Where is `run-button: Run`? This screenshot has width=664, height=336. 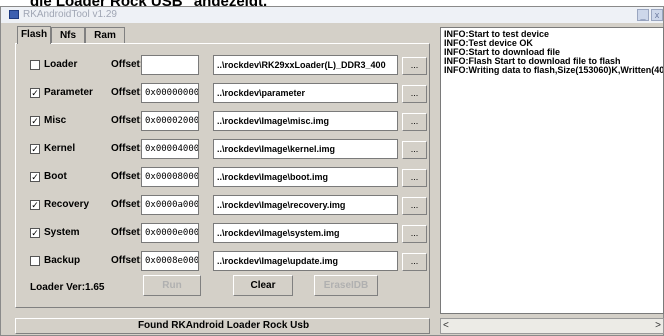
run-button: Run is located at coordinates (172, 285).